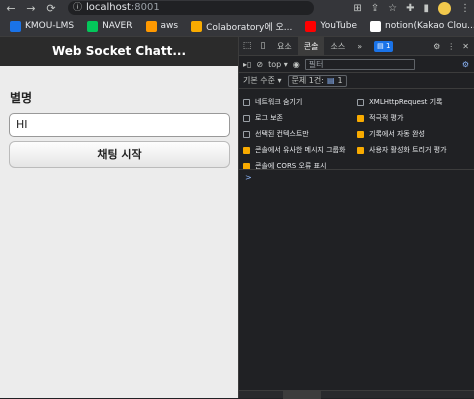 Image resolution: width=474 pixels, height=399 pixels. Describe the element at coordinates (392, 8) in the screenshot. I see `star-icon: ☆` at that location.